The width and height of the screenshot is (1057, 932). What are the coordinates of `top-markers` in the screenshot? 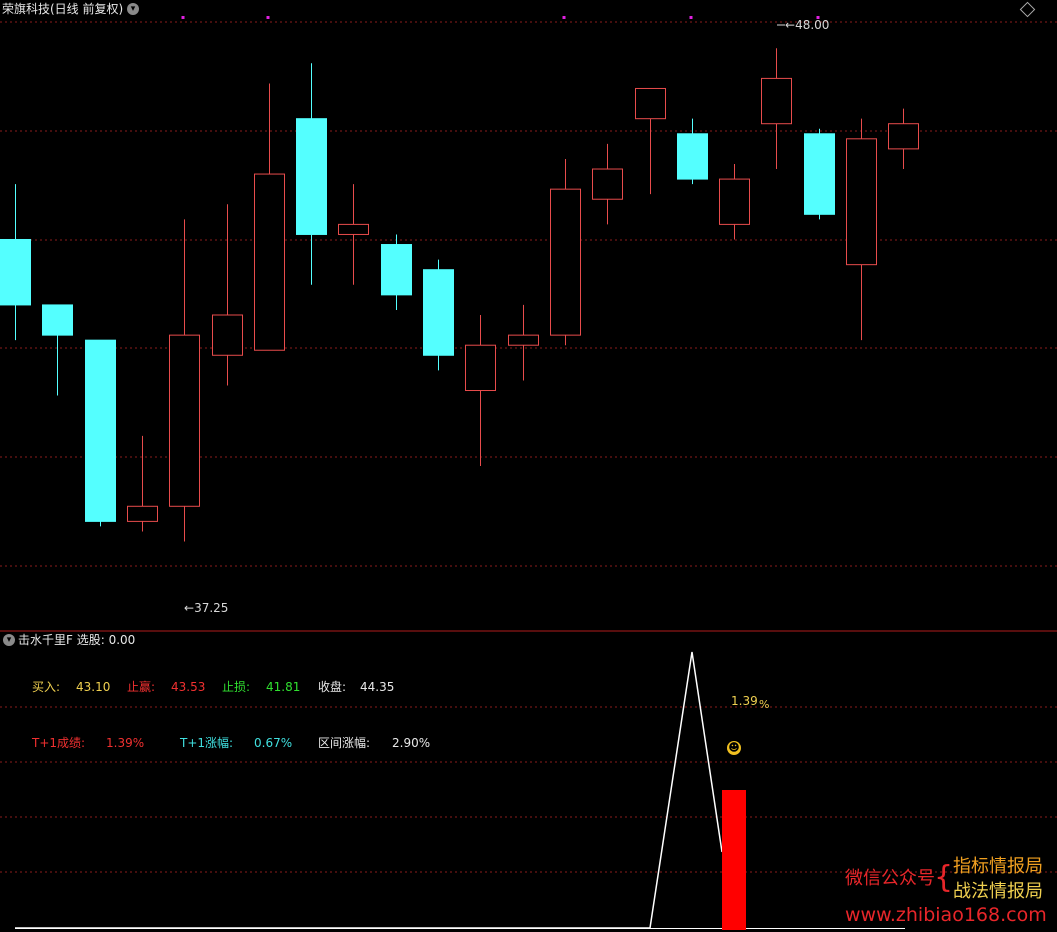 It's located at (500, 17).